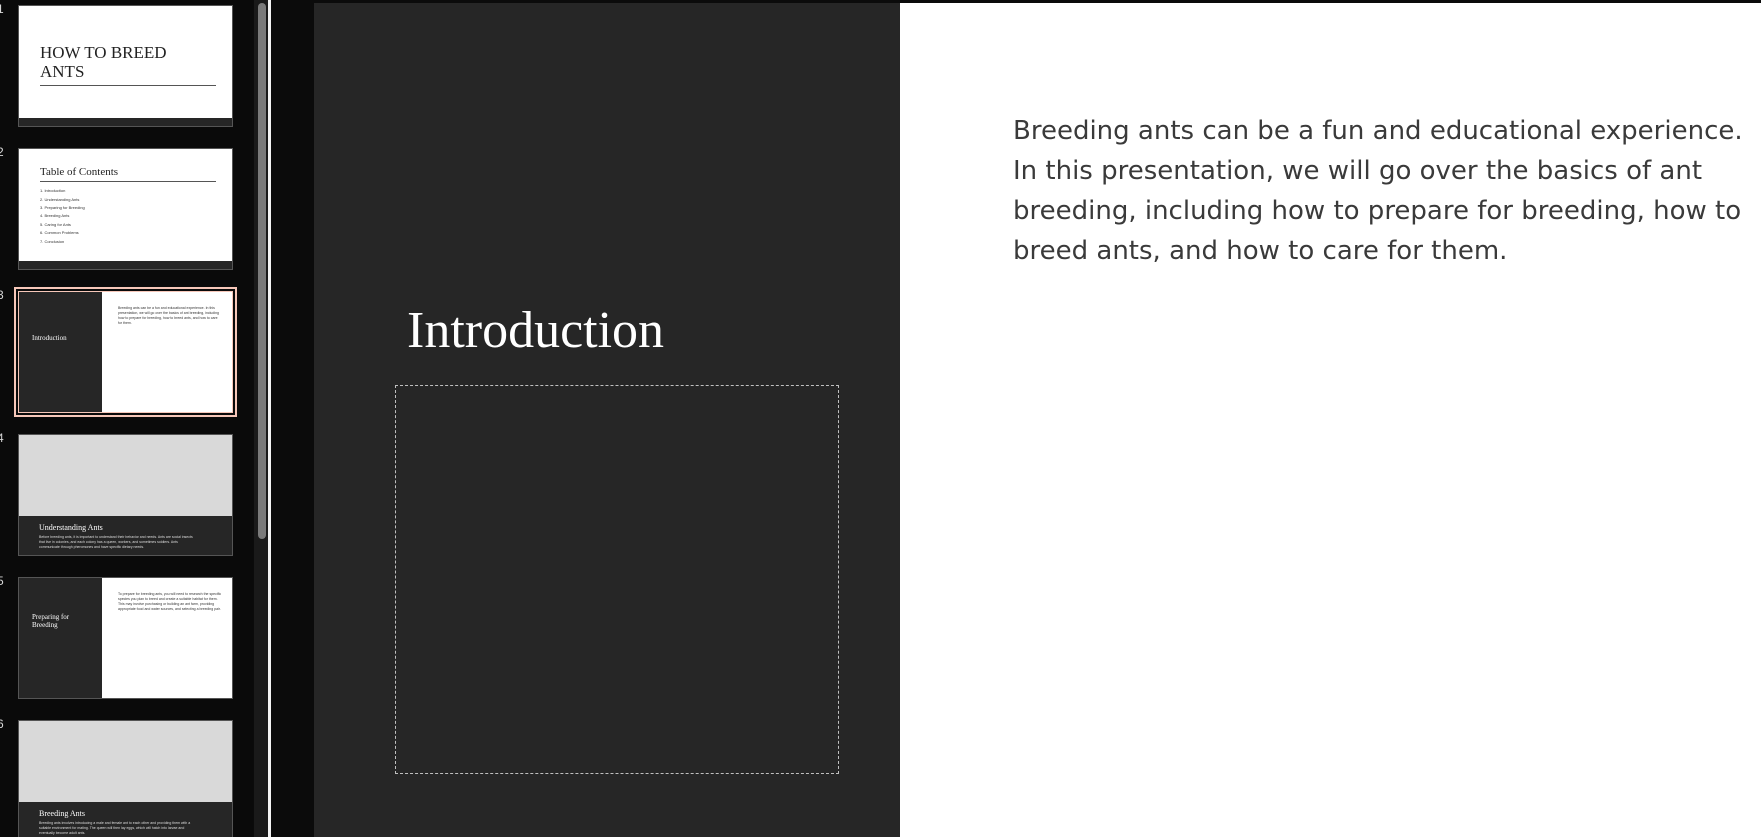  Describe the element at coordinates (2, 295) in the screenshot. I see `thumbnail-number: 3` at that location.